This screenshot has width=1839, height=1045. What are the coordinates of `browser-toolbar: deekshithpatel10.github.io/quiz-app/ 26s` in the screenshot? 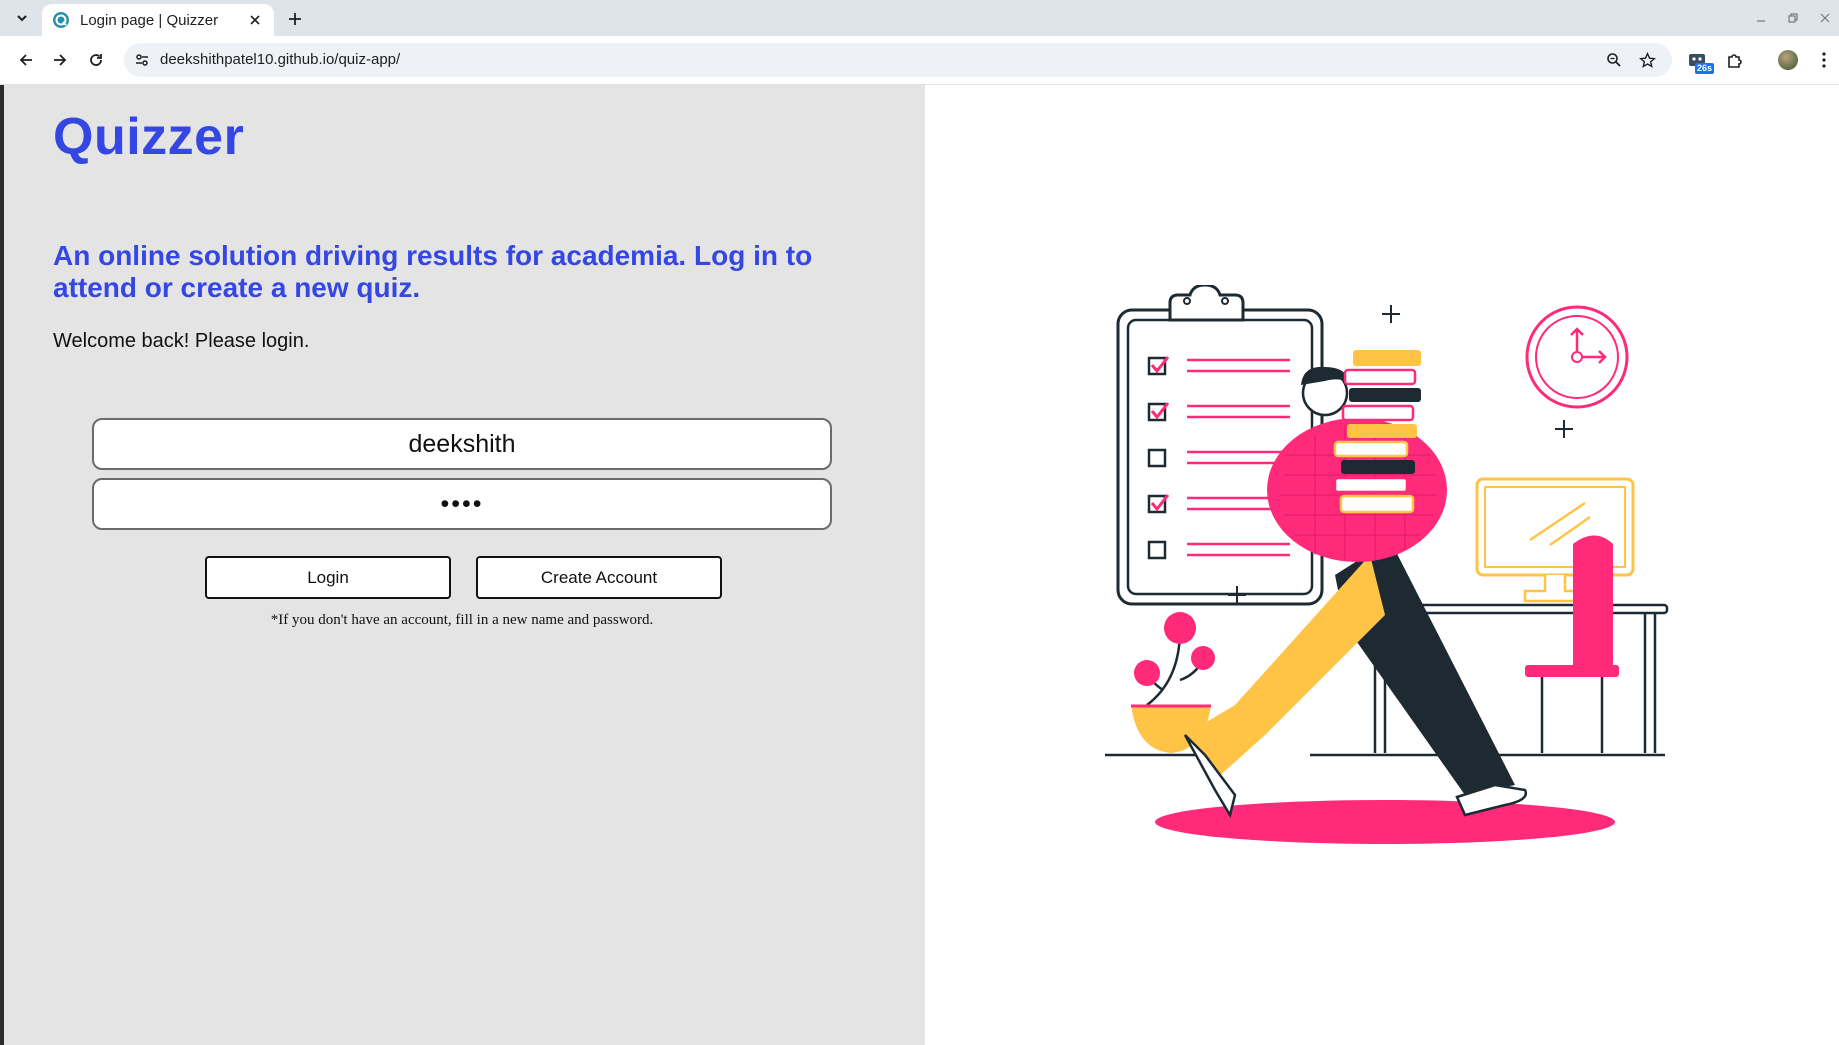 It's located at (919, 60).